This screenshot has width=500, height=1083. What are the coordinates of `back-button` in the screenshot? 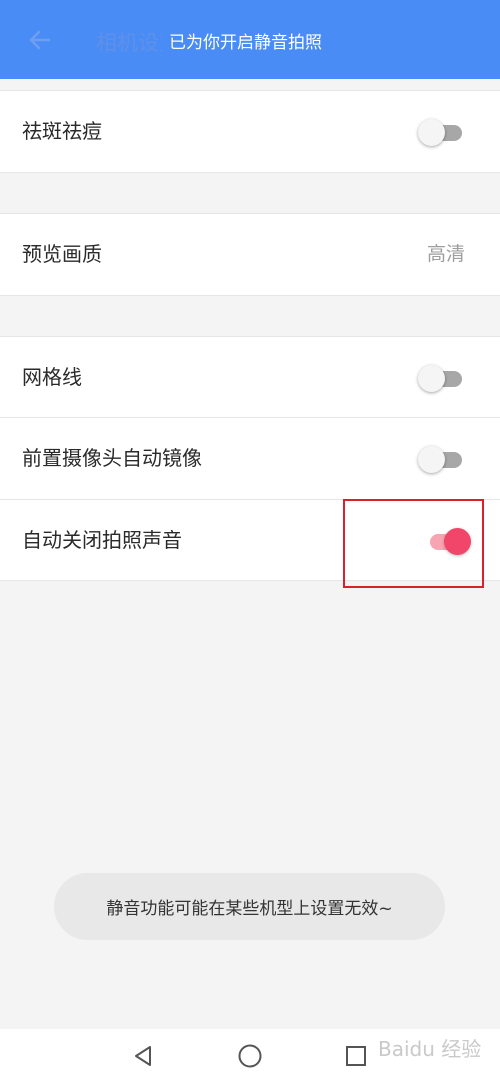 It's located at (40, 40).